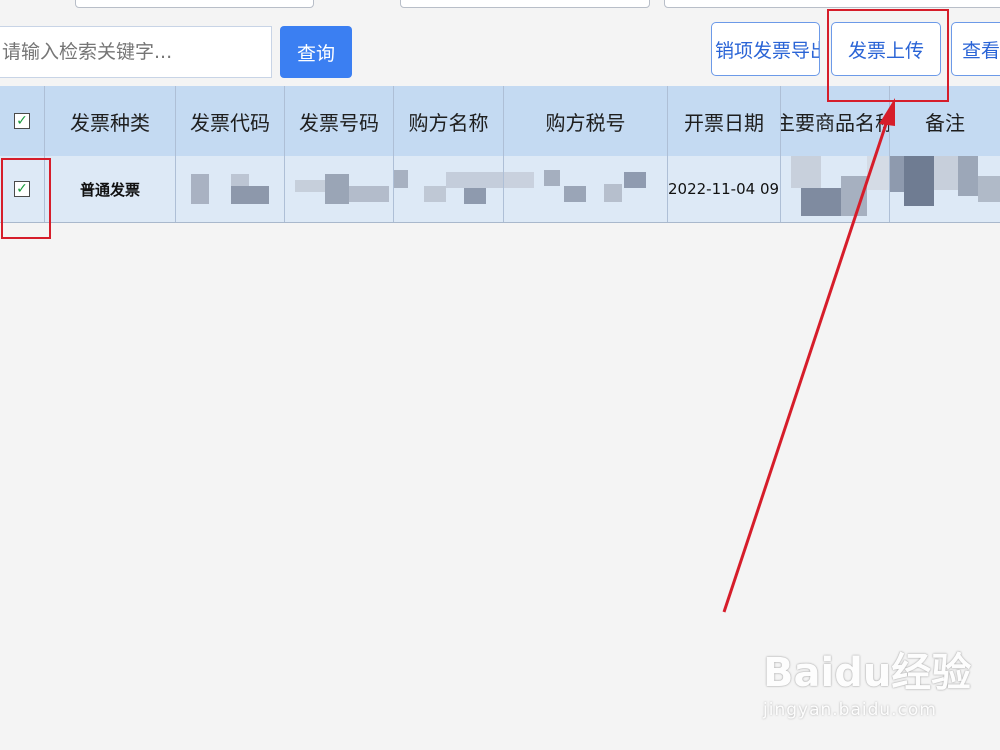 Image resolution: width=1000 pixels, height=750 pixels. What do you see at coordinates (316, 52) in the screenshot?
I see `search-button: 查询` at bounding box center [316, 52].